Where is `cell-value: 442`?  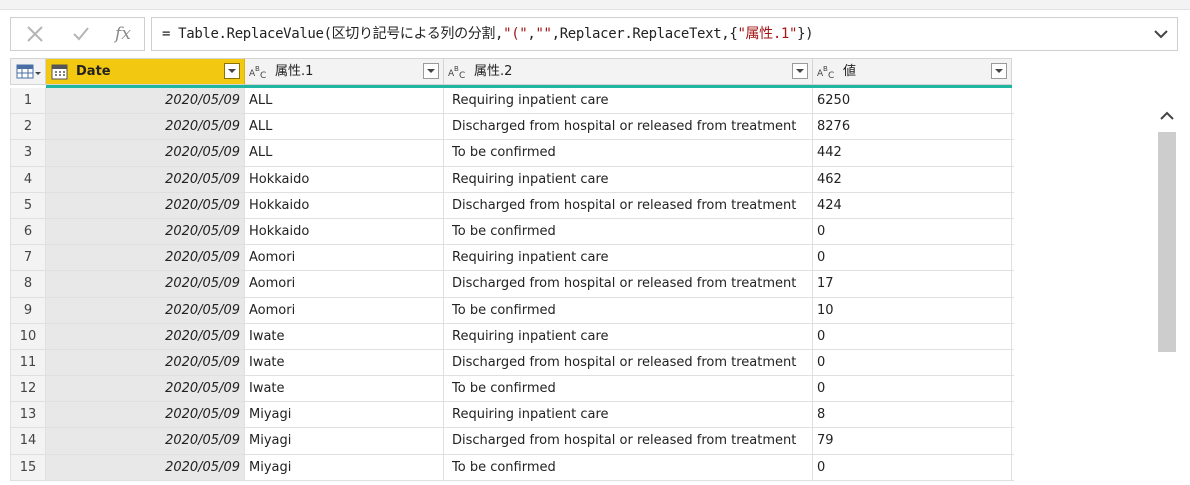 cell-value: 442 is located at coordinates (912, 153).